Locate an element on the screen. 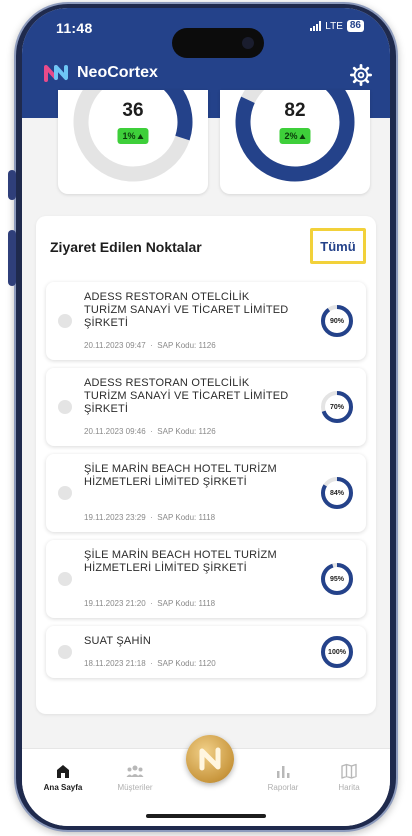 The image size is (412, 836). status-time: 11:48 is located at coordinates (74, 28).